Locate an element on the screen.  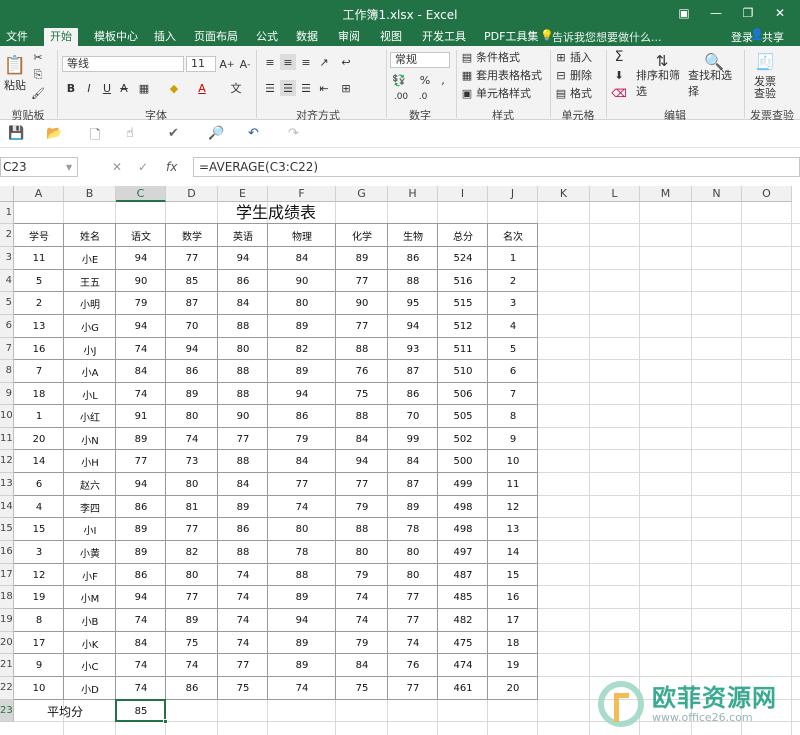
table-cell: 9 is located at coordinates (513, 439).